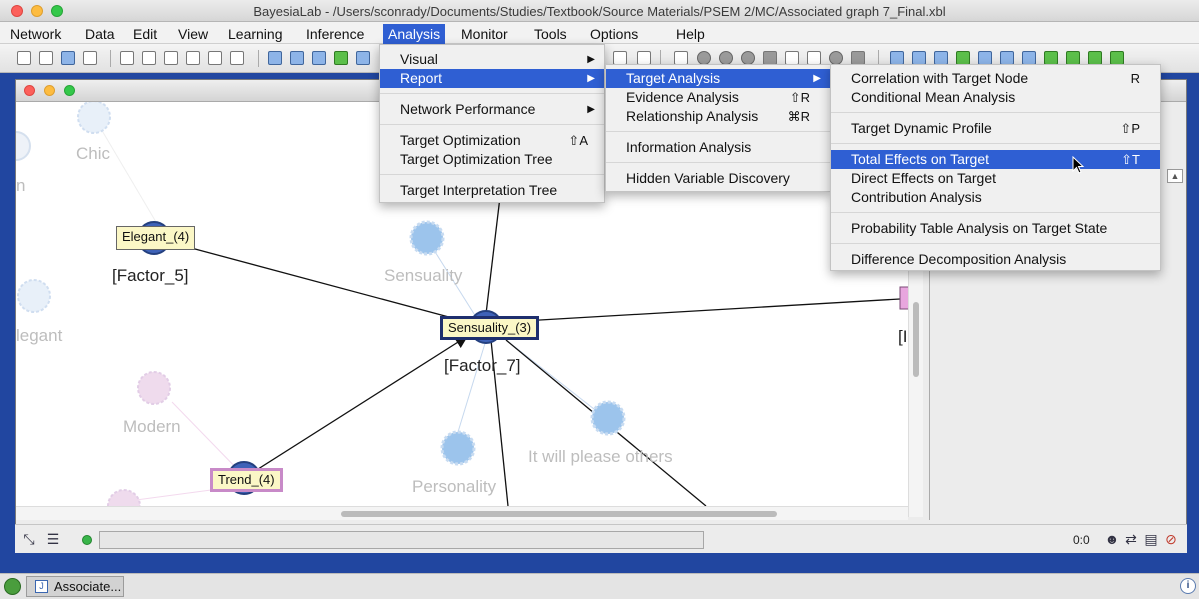 Image resolution: width=1199 pixels, height=599 pixels. What do you see at coordinates (718, 116) in the screenshot?
I see `menu-item-relationship-analysis: Relationship Analysis ⌘R` at bounding box center [718, 116].